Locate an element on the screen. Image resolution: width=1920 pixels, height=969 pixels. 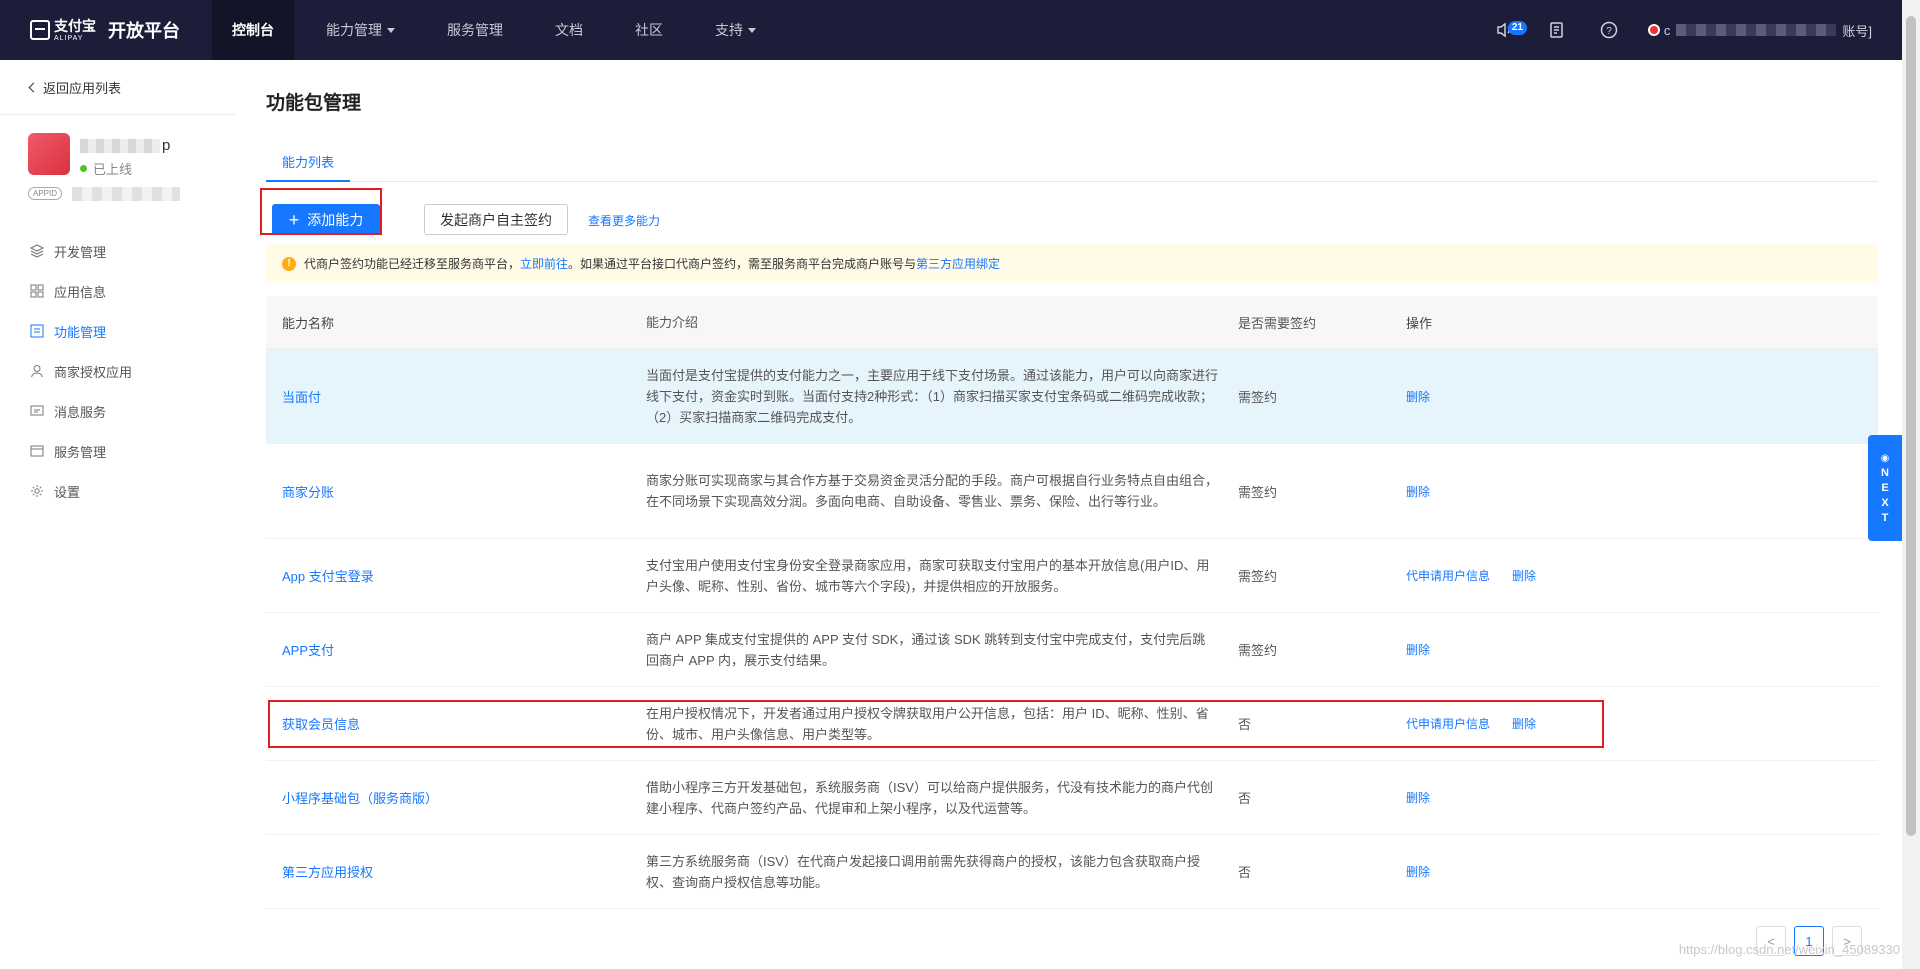
list-icon is located at coordinates (37, 331).